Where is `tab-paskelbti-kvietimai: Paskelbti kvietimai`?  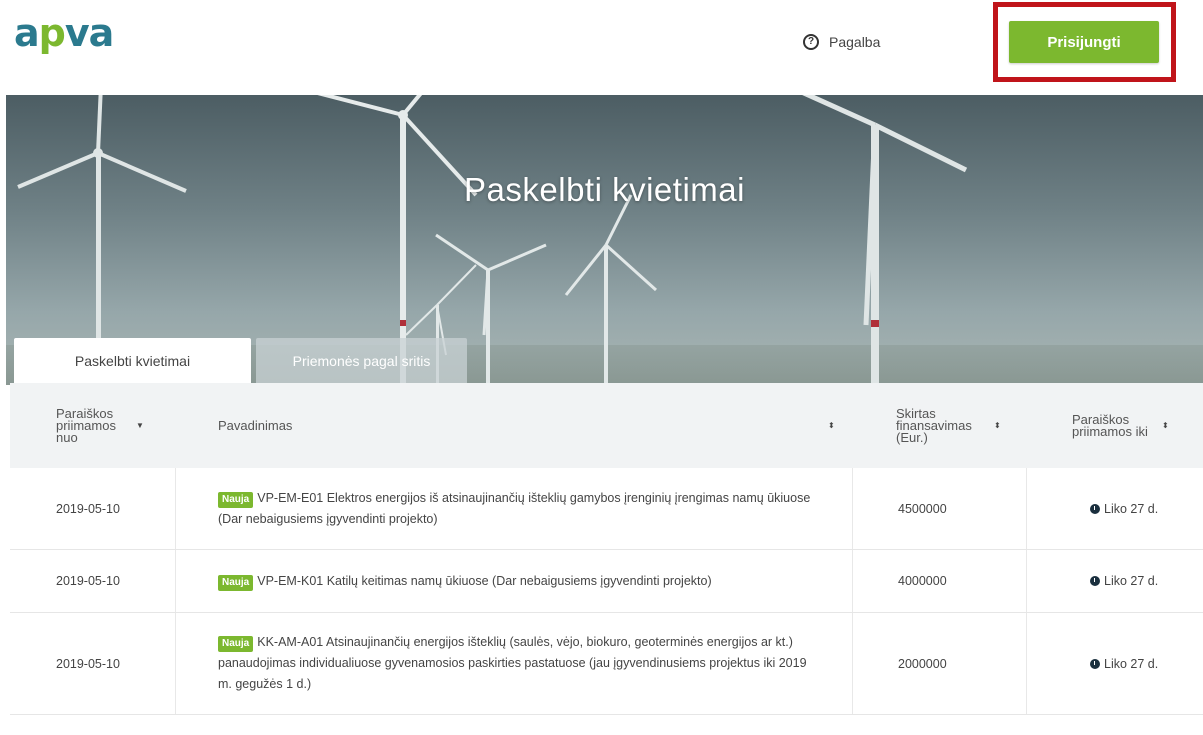
tab-paskelbti-kvietimai: Paskelbti kvietimai is located at coordinates (132, 361).